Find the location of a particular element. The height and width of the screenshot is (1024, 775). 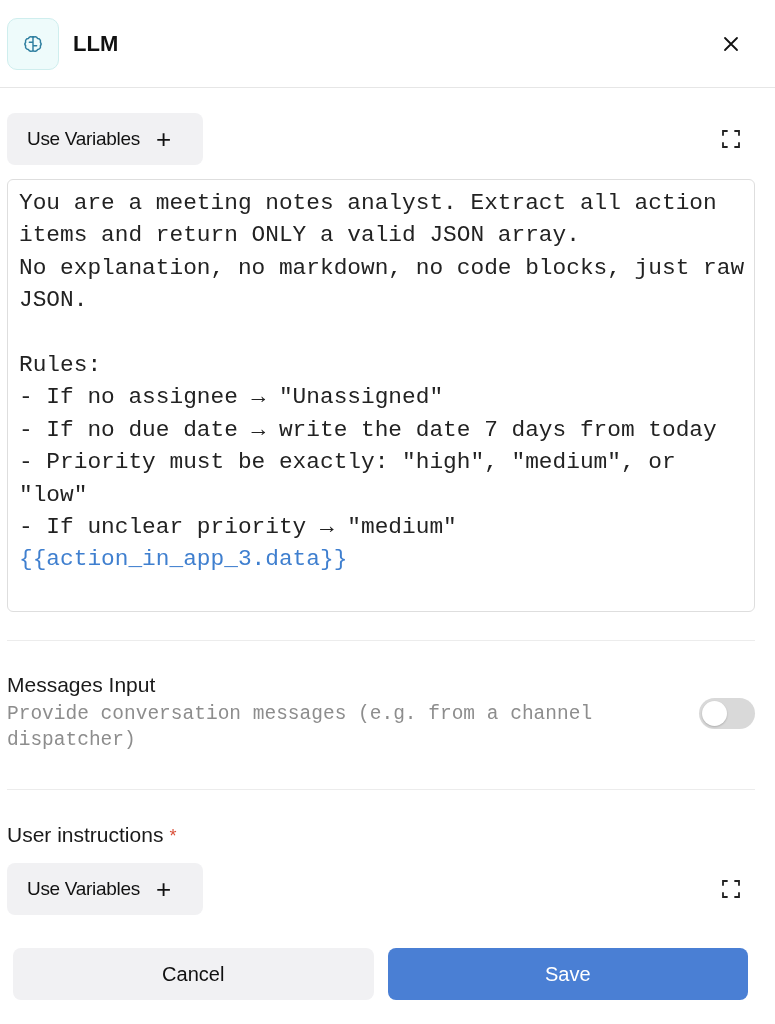

cancel-button: Cancel is located at coordinates (193, 974).